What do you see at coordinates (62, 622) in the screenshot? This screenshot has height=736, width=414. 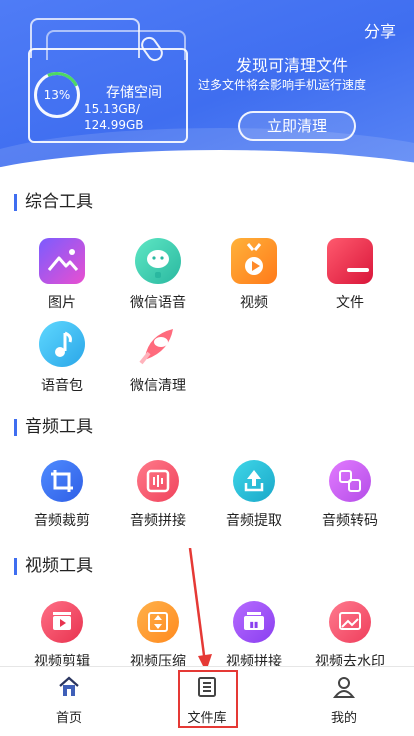 I see `clapper-icon` at bounding box center [62, 622].